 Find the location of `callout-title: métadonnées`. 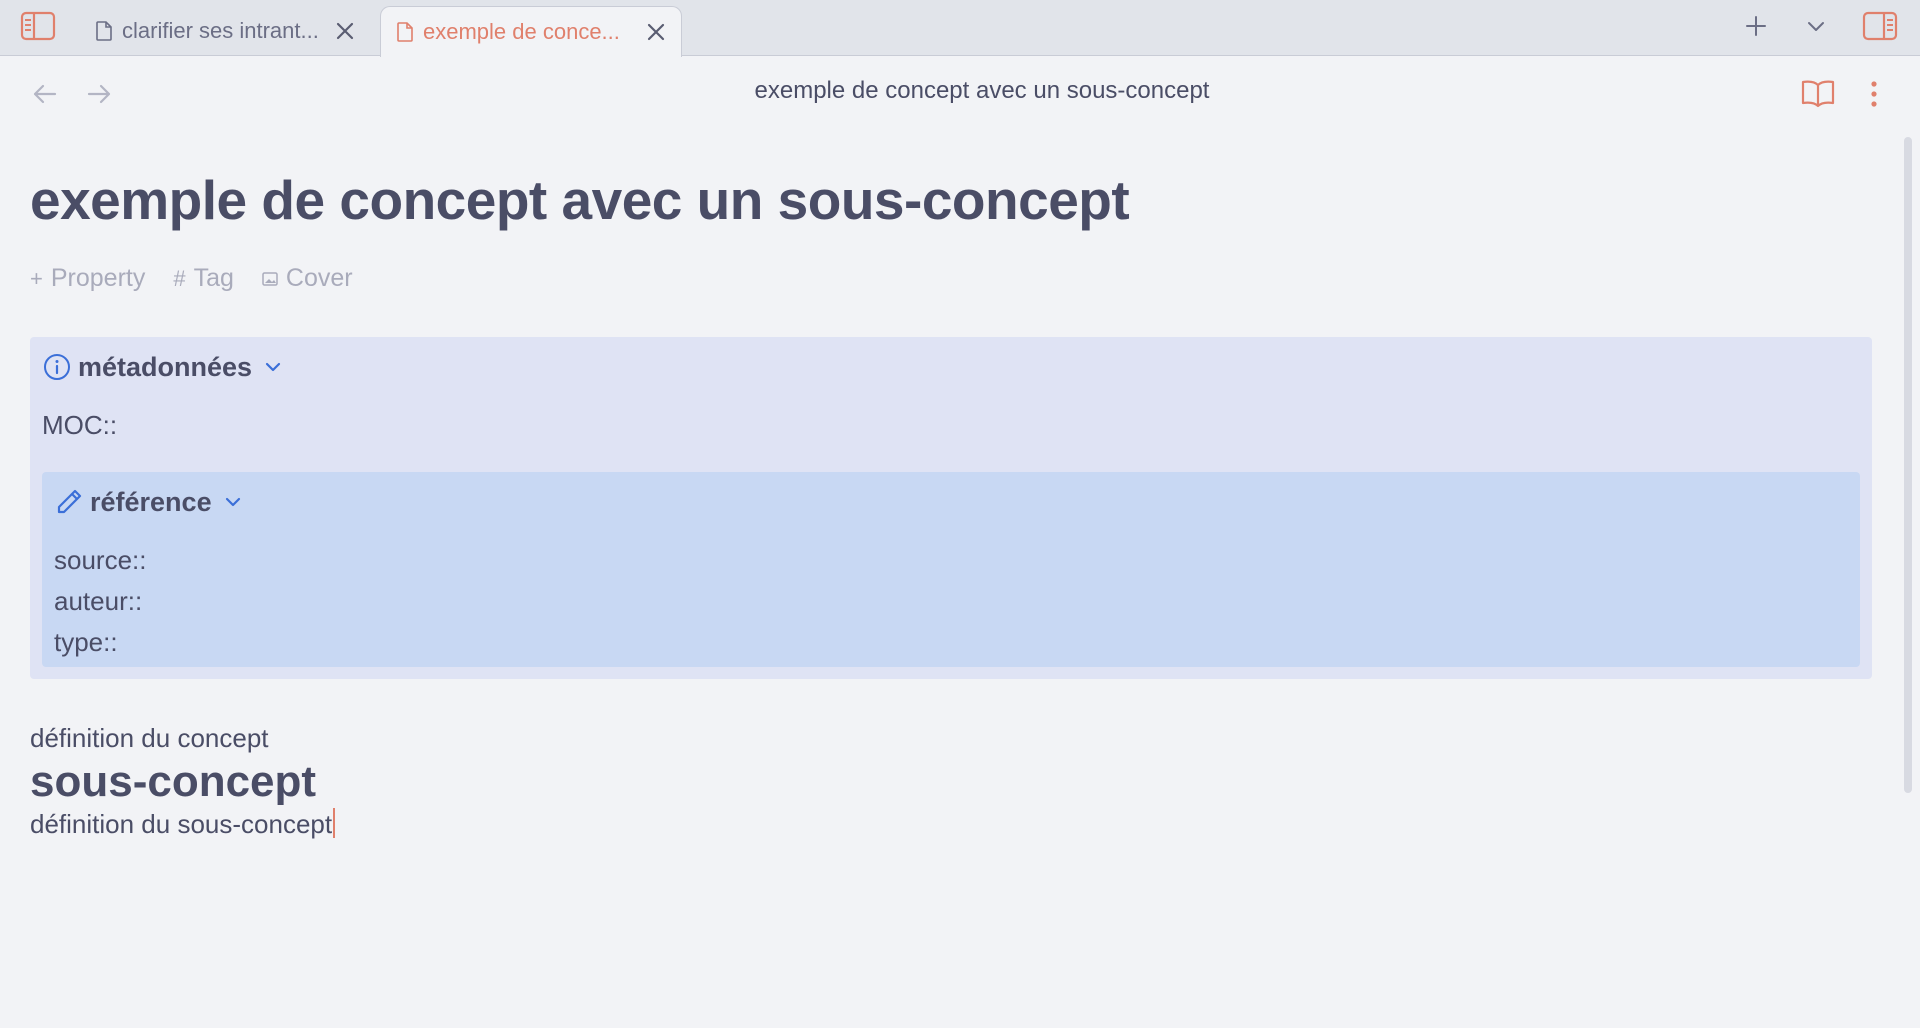

callout-title: métadonnées is located at coordinates (951, 367).